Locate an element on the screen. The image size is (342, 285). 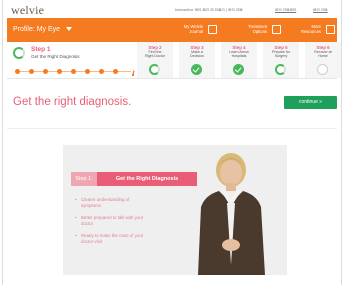
options-icon is located at coordinates (276, 29).